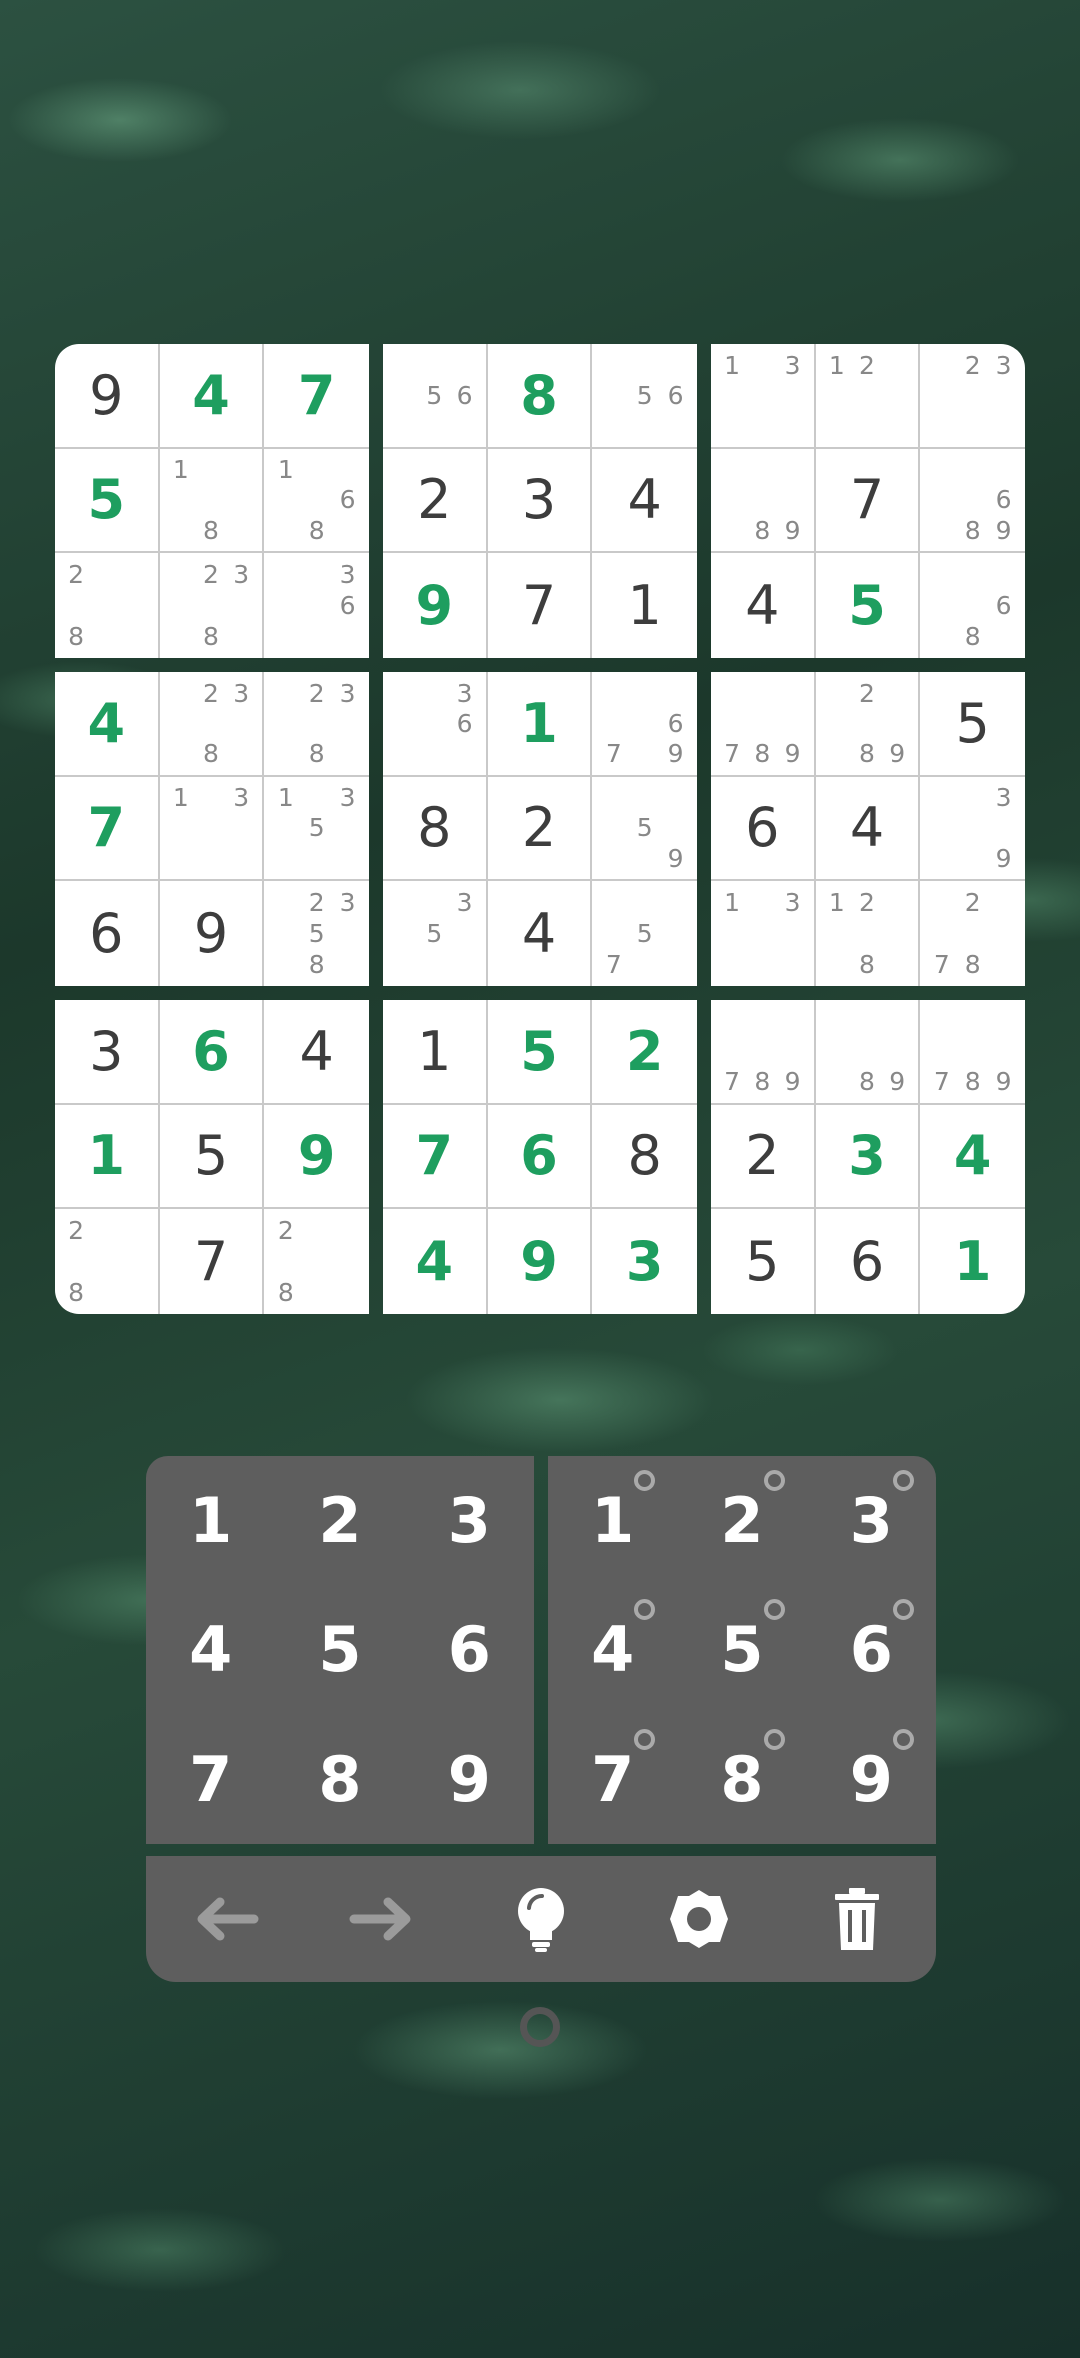  What do you see at coordinates (339, 1779) in the screenshot?
I see `number-key: 8` at bounding box center [339, 1779].